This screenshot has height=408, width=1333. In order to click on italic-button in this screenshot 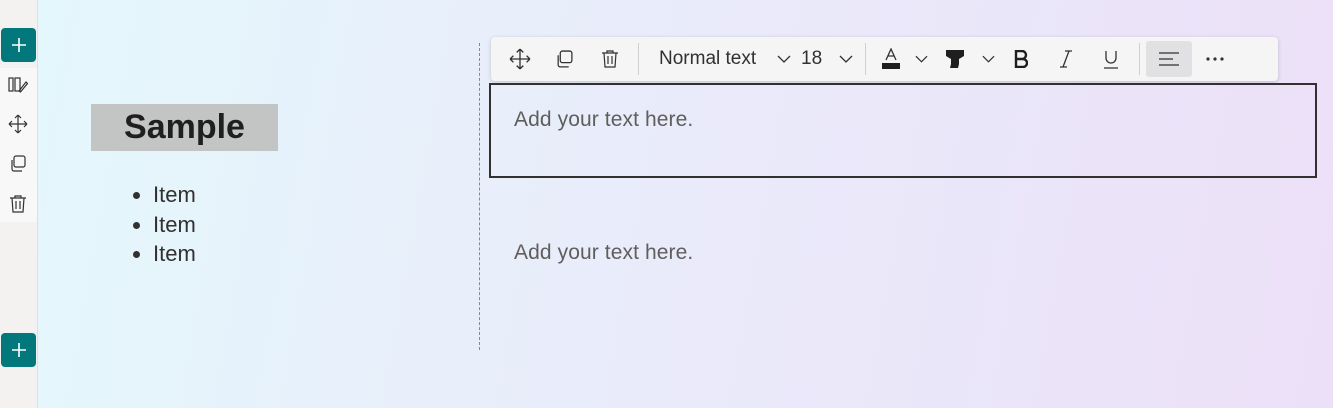, I will do `click(1065, 59)`.